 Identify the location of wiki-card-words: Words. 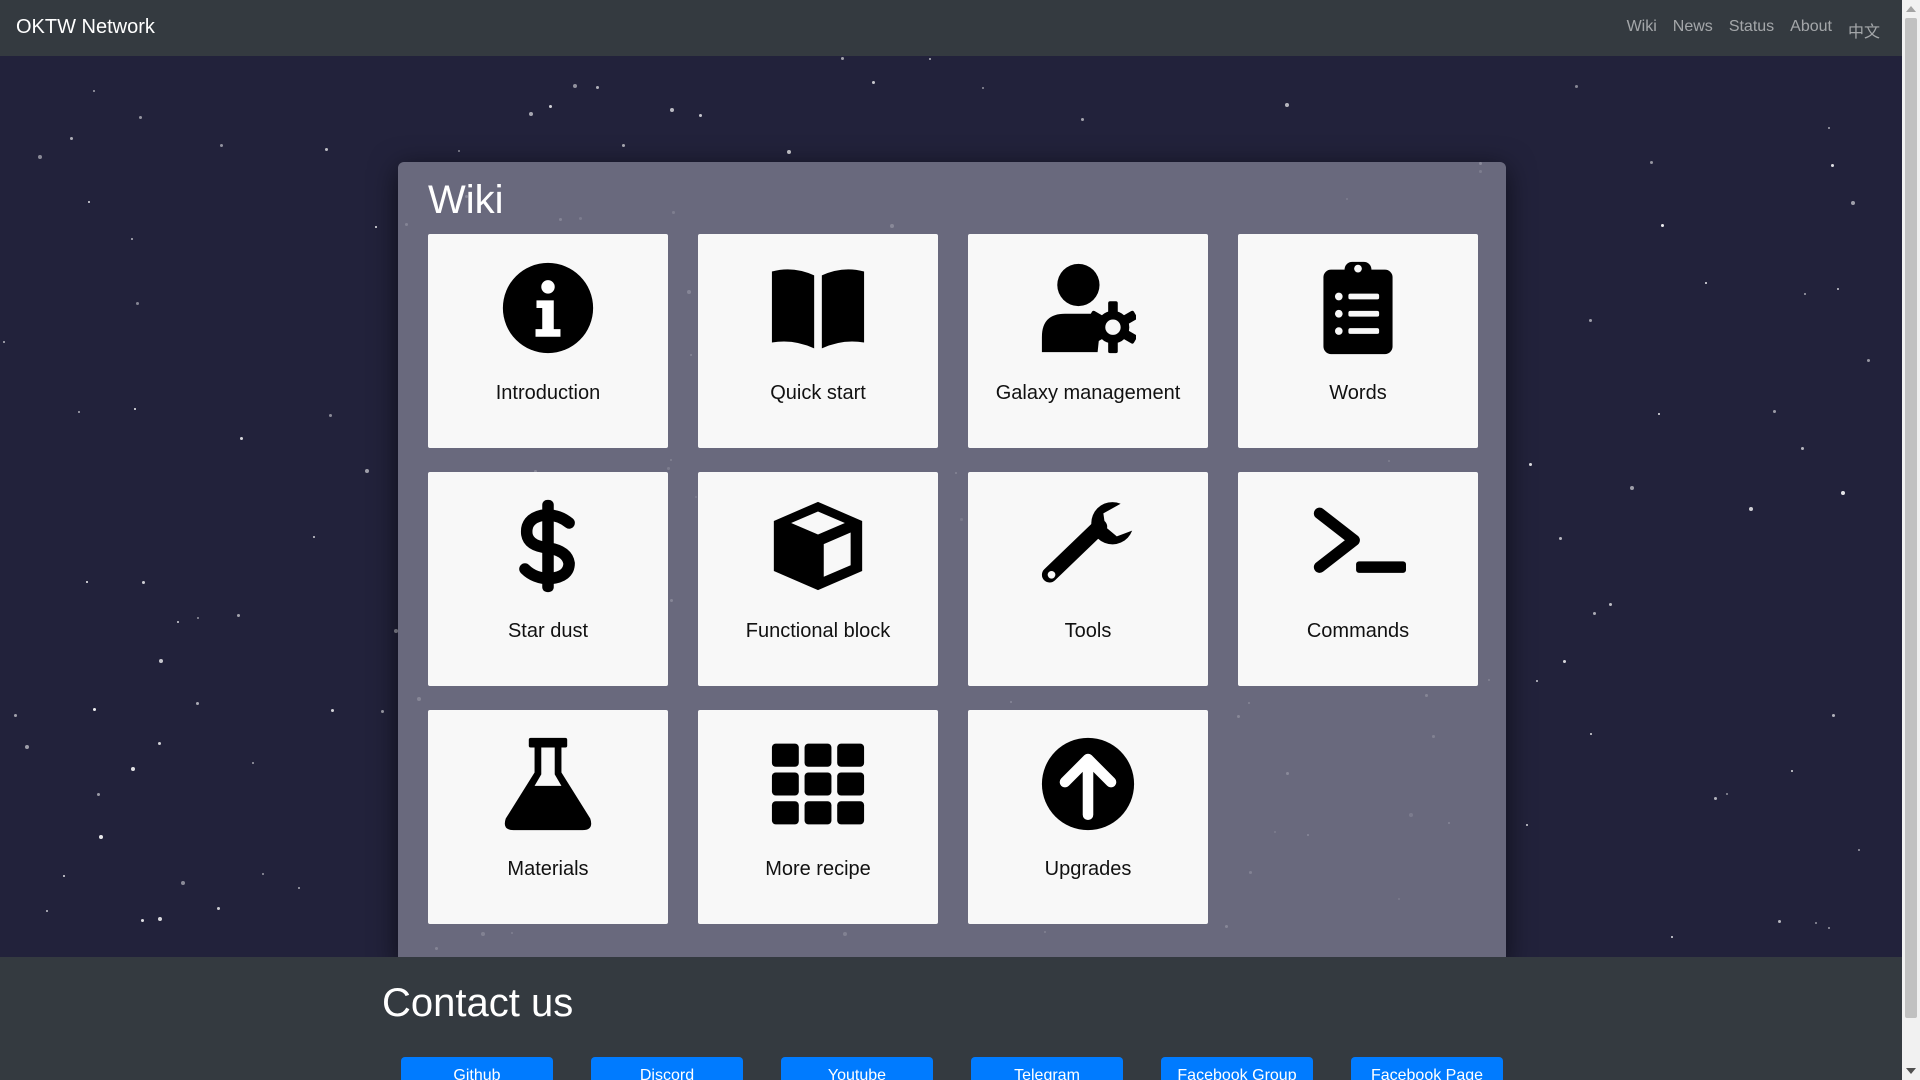
(1358, 341).